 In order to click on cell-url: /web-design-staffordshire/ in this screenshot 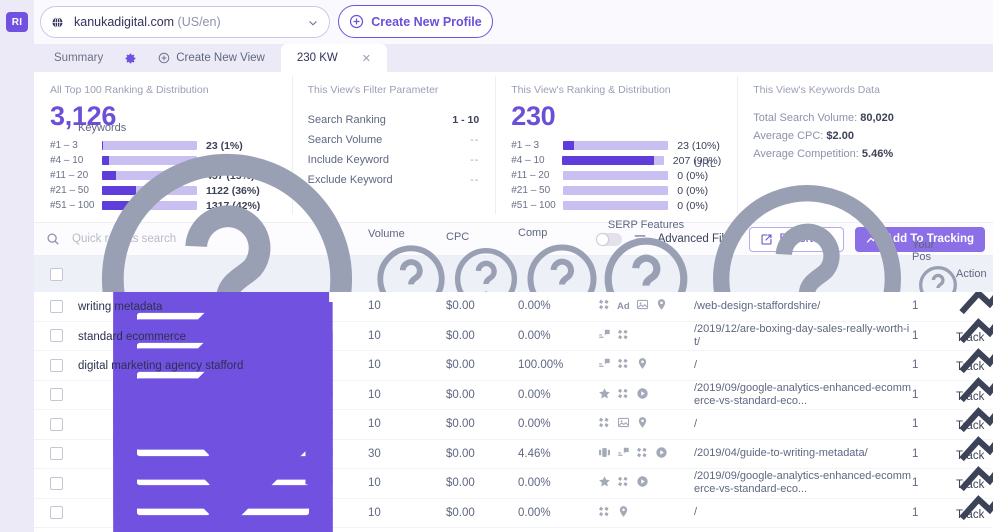, I will do `click(803, 306)`.